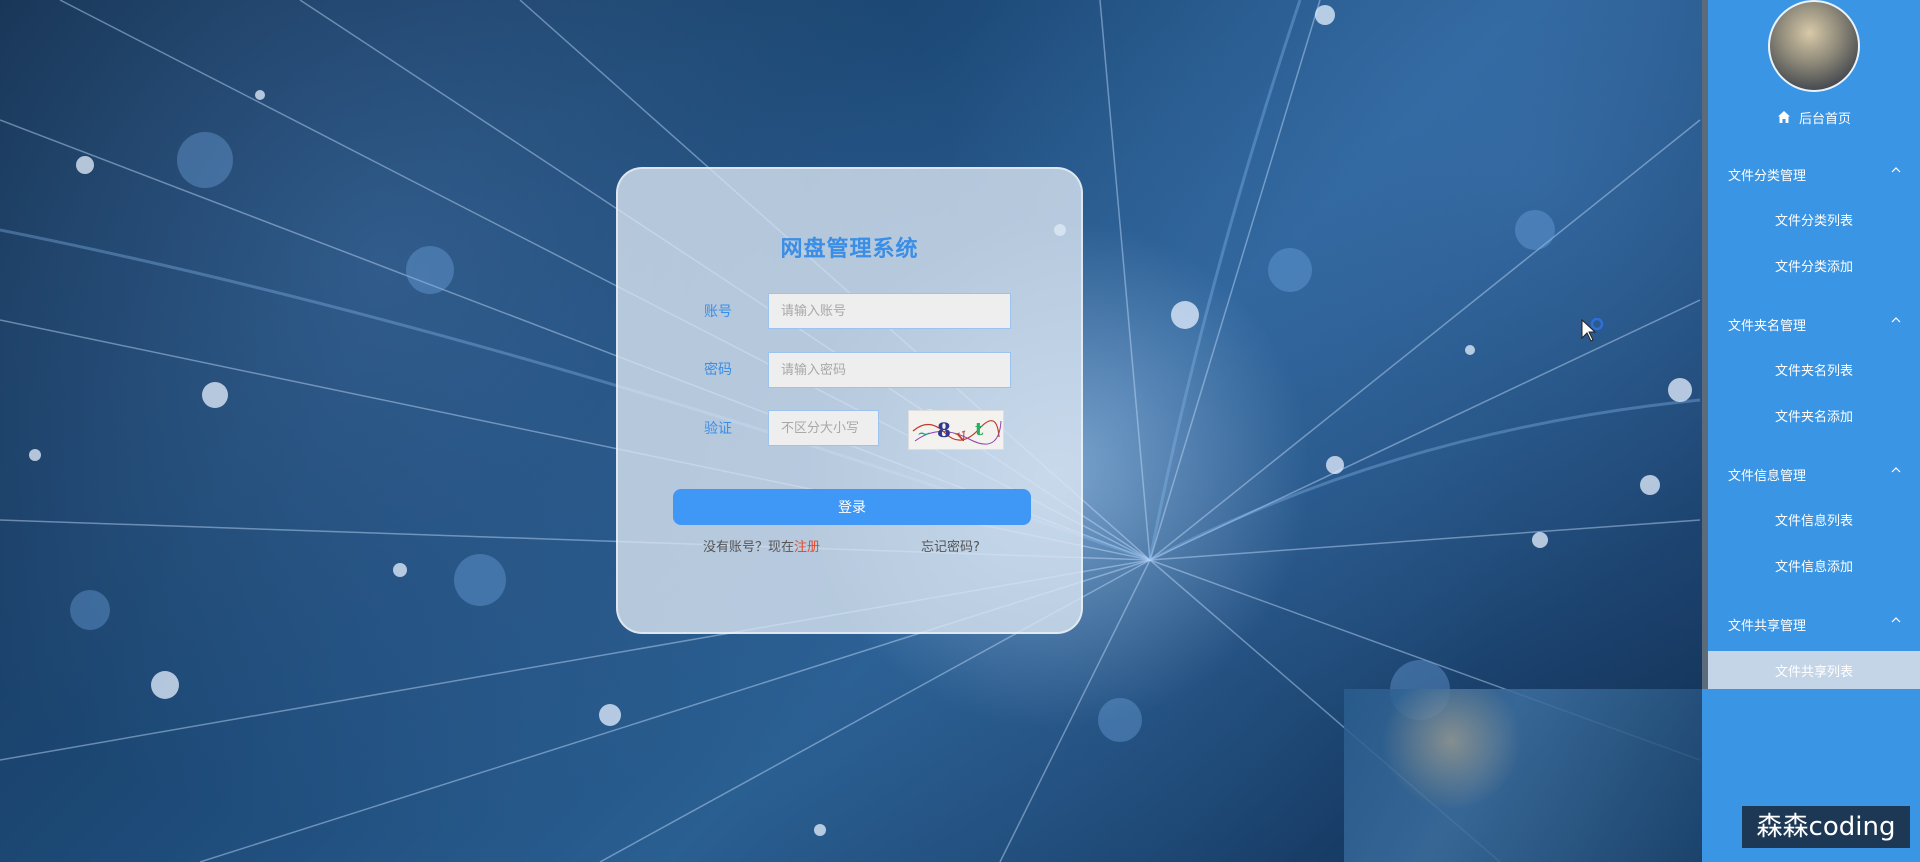 The width and height of the screenshot is (1920, 862). What do you see at coordinates (849, 249) in the screenshot?
I see `login-title: 网盘管理系统` at bounding box center [849, 249].